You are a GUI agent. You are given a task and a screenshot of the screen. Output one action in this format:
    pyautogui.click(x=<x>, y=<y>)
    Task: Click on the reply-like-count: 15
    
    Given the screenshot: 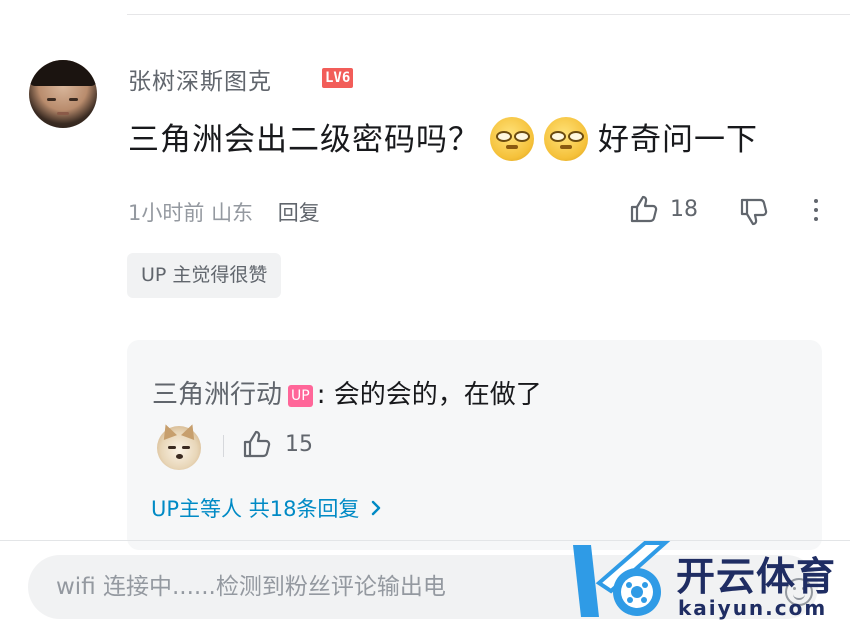 What is the action you would take?
    pyautogui.click(x=299, y=444)
    